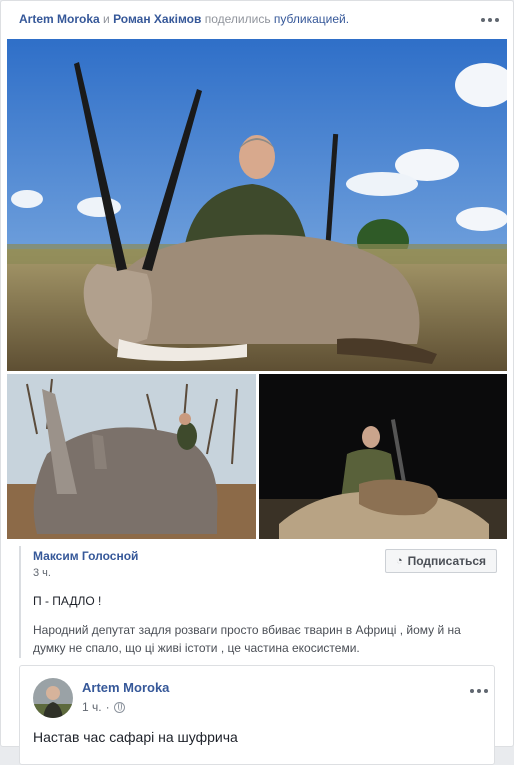 This screenshot has height=765, width=514. Describe the element at coordinates (157, 19) in the screenshot. I see `actor-link-2: Роман Хакімов` at that location.